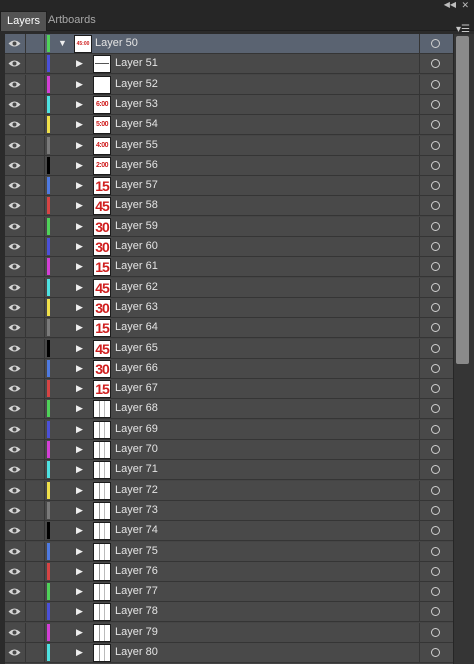  What do you see at coordinates (136, 652) in the screenshot?
I see `layer-name: Layer 80` at bounding box center [136, 652].